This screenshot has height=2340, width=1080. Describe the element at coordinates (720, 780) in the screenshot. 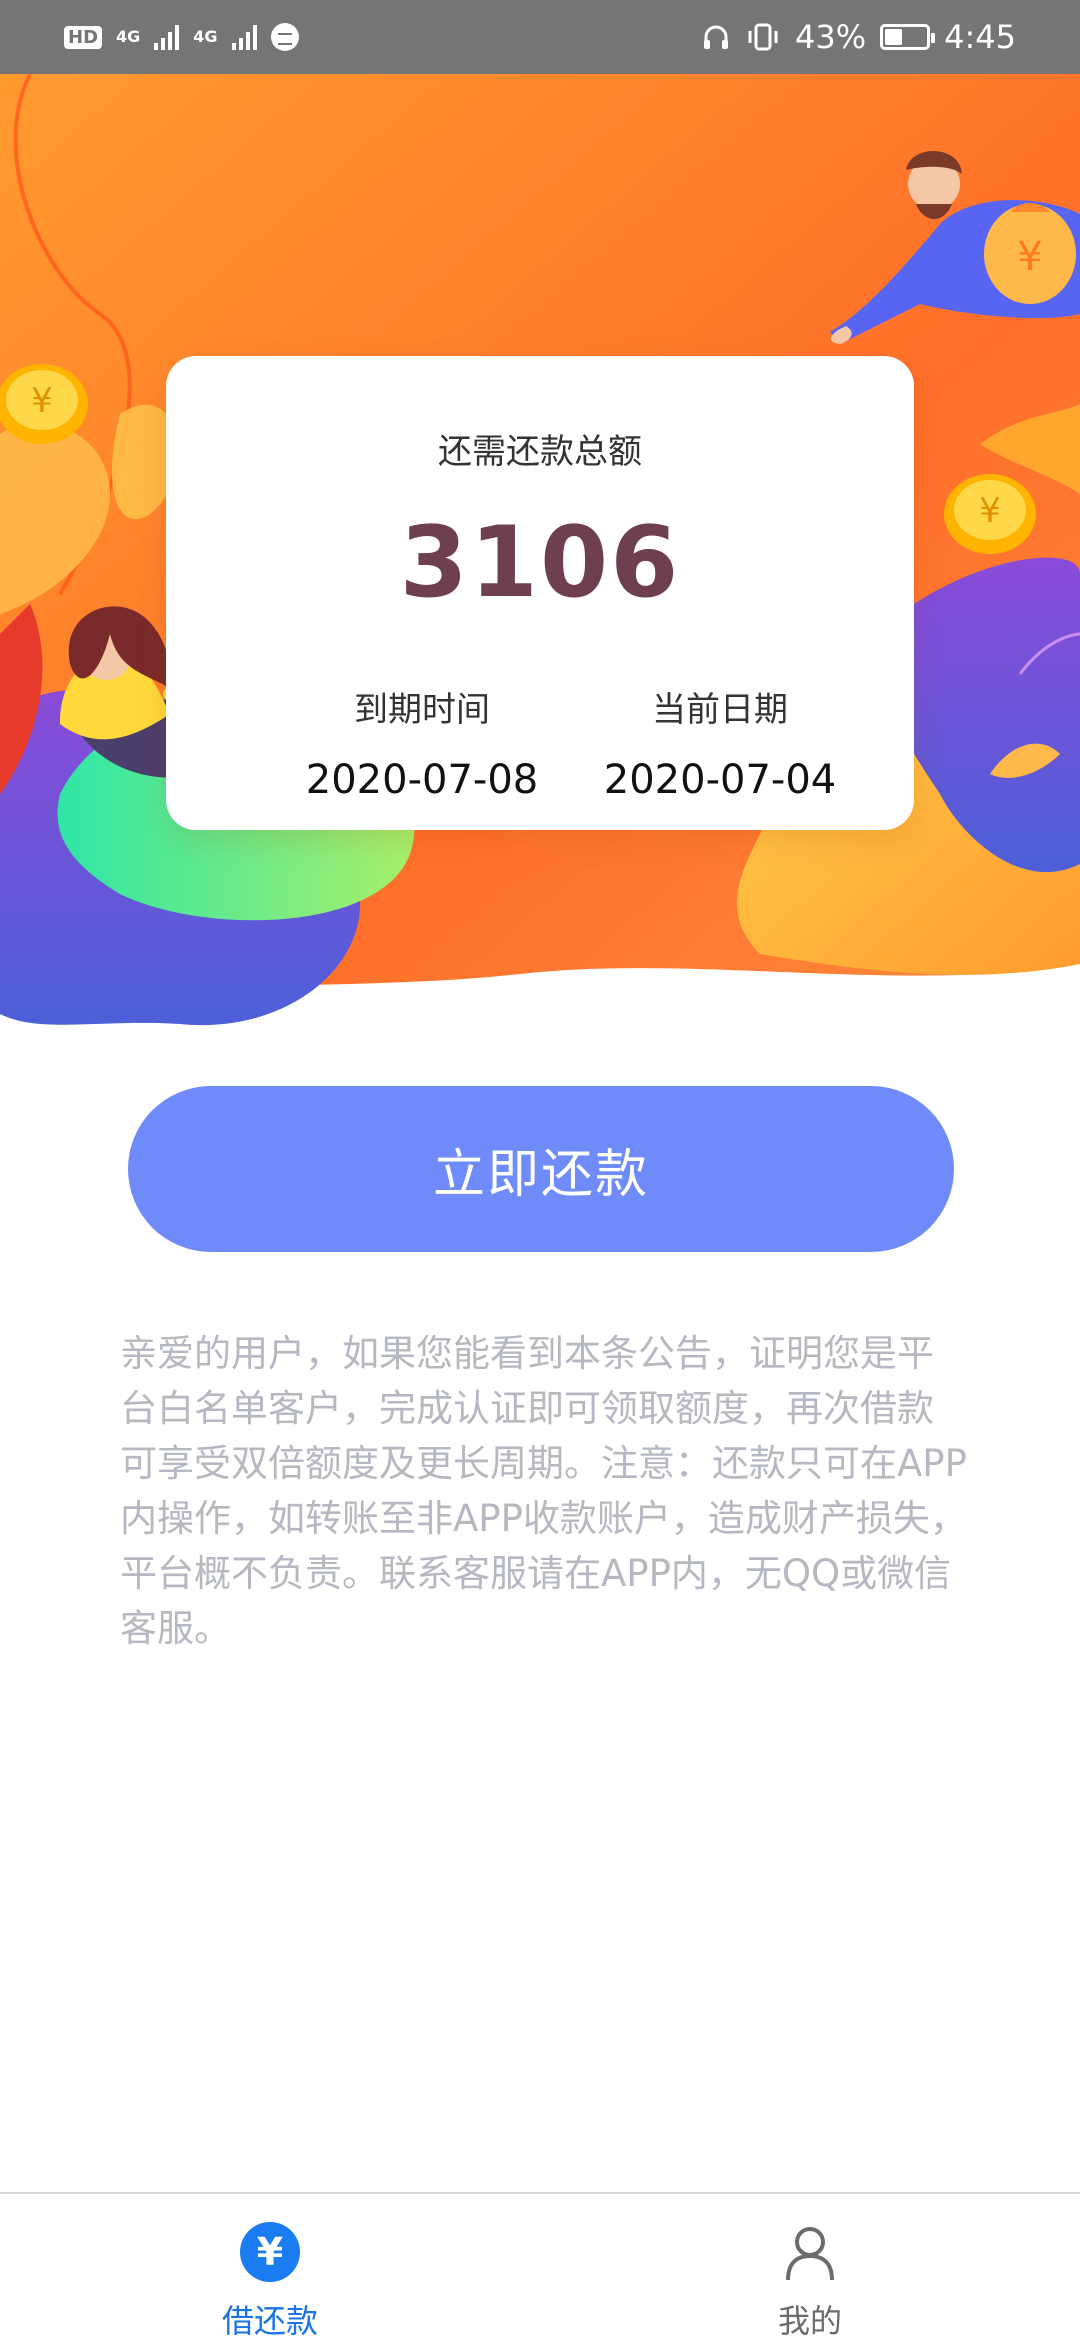

I see `current-date-value: 2020-07-04` at that location.